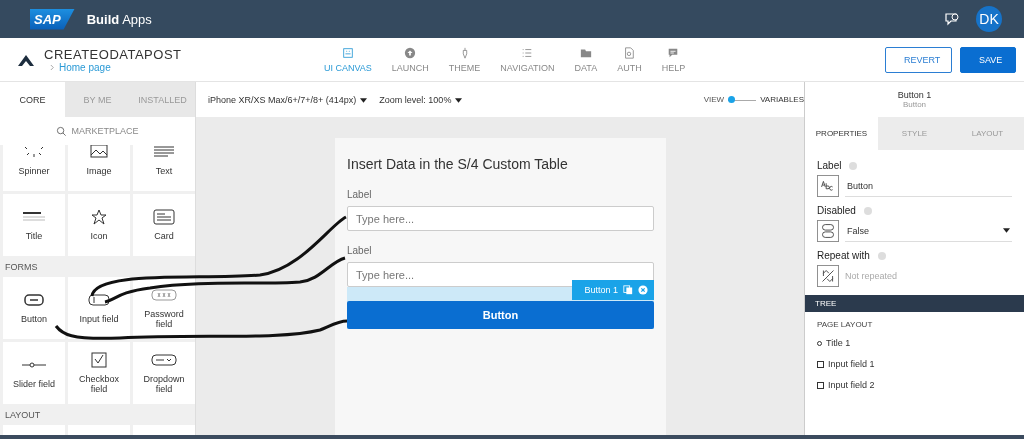 The height and width of the screenshot is (439, 1024). I want to click on nav-tab: NAVIGATION, so click(527, 59).